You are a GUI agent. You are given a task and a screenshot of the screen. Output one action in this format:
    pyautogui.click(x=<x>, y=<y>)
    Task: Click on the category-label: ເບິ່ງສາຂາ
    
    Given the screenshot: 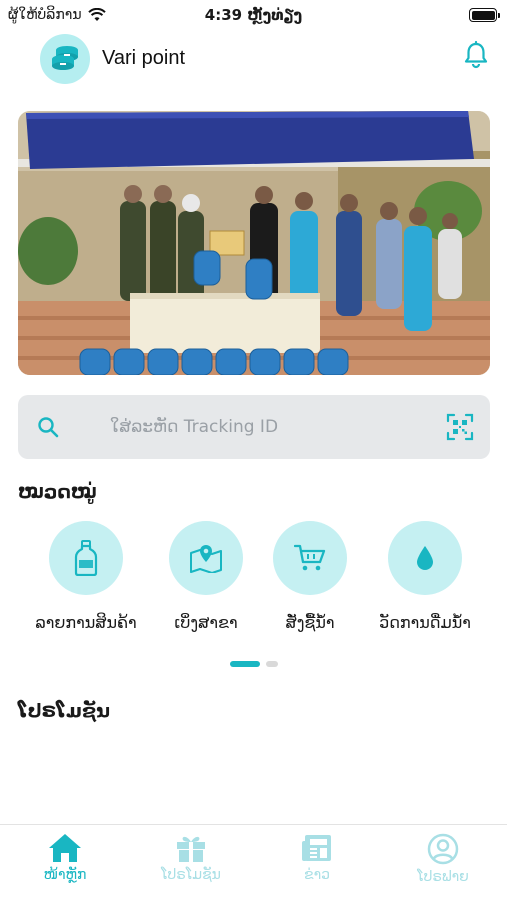 What is the action you would take?
    pyautogui.click(x=206, y=622)
    